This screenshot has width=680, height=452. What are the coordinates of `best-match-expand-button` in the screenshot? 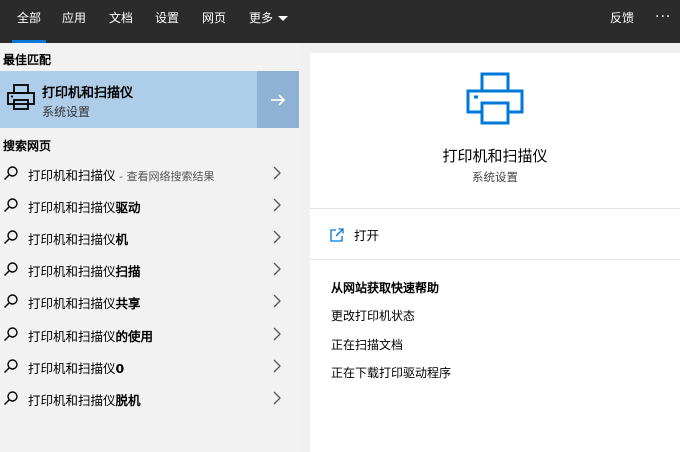 It's located at (278, 99).